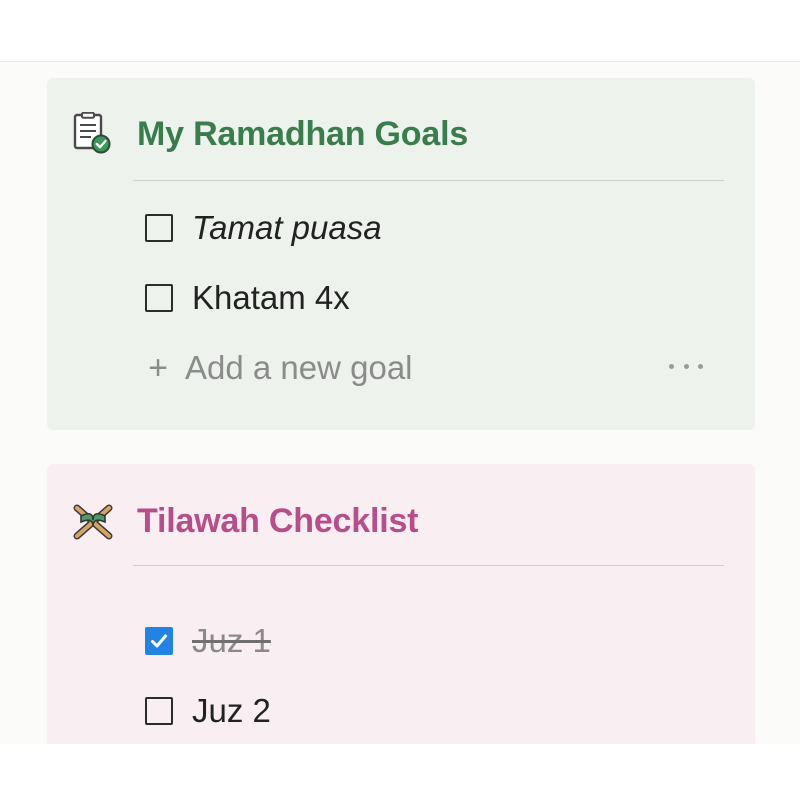 This screenshot has width=800, height=800. What do you see at coordinates (686, 366) in the screenshot?
I see `more-options-icon` at bounding box center [686, 366].